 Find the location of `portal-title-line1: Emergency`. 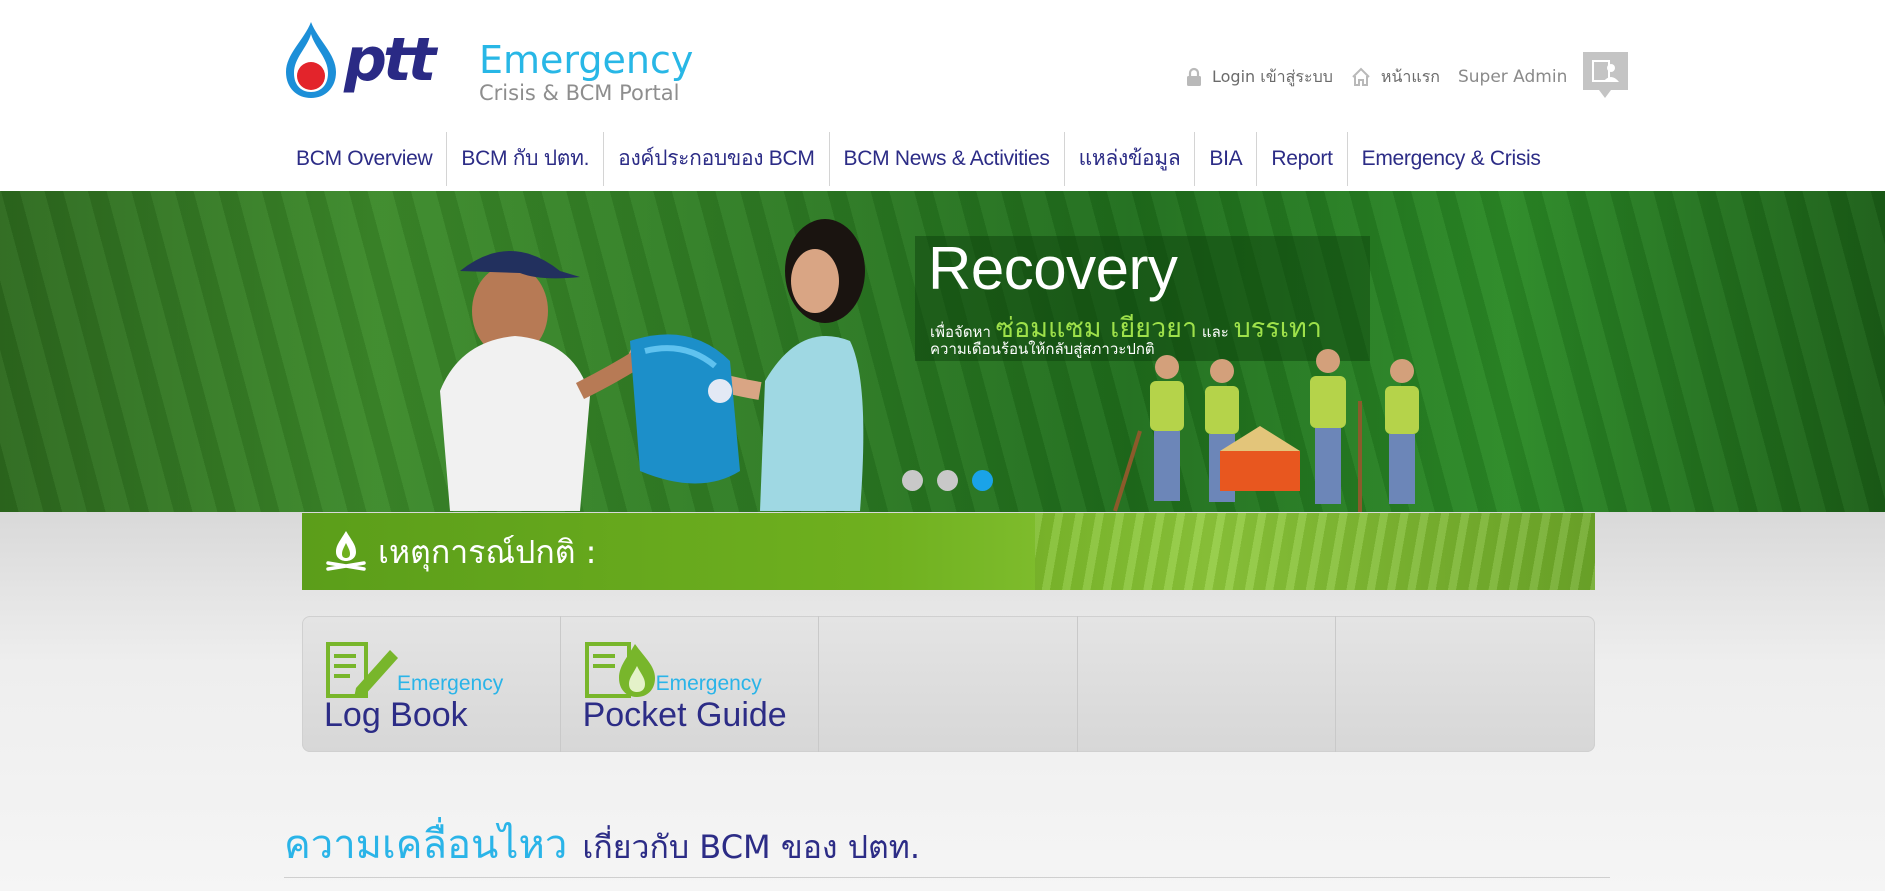

portal-title-line1: Emergency is located at coordinates (586, 60).